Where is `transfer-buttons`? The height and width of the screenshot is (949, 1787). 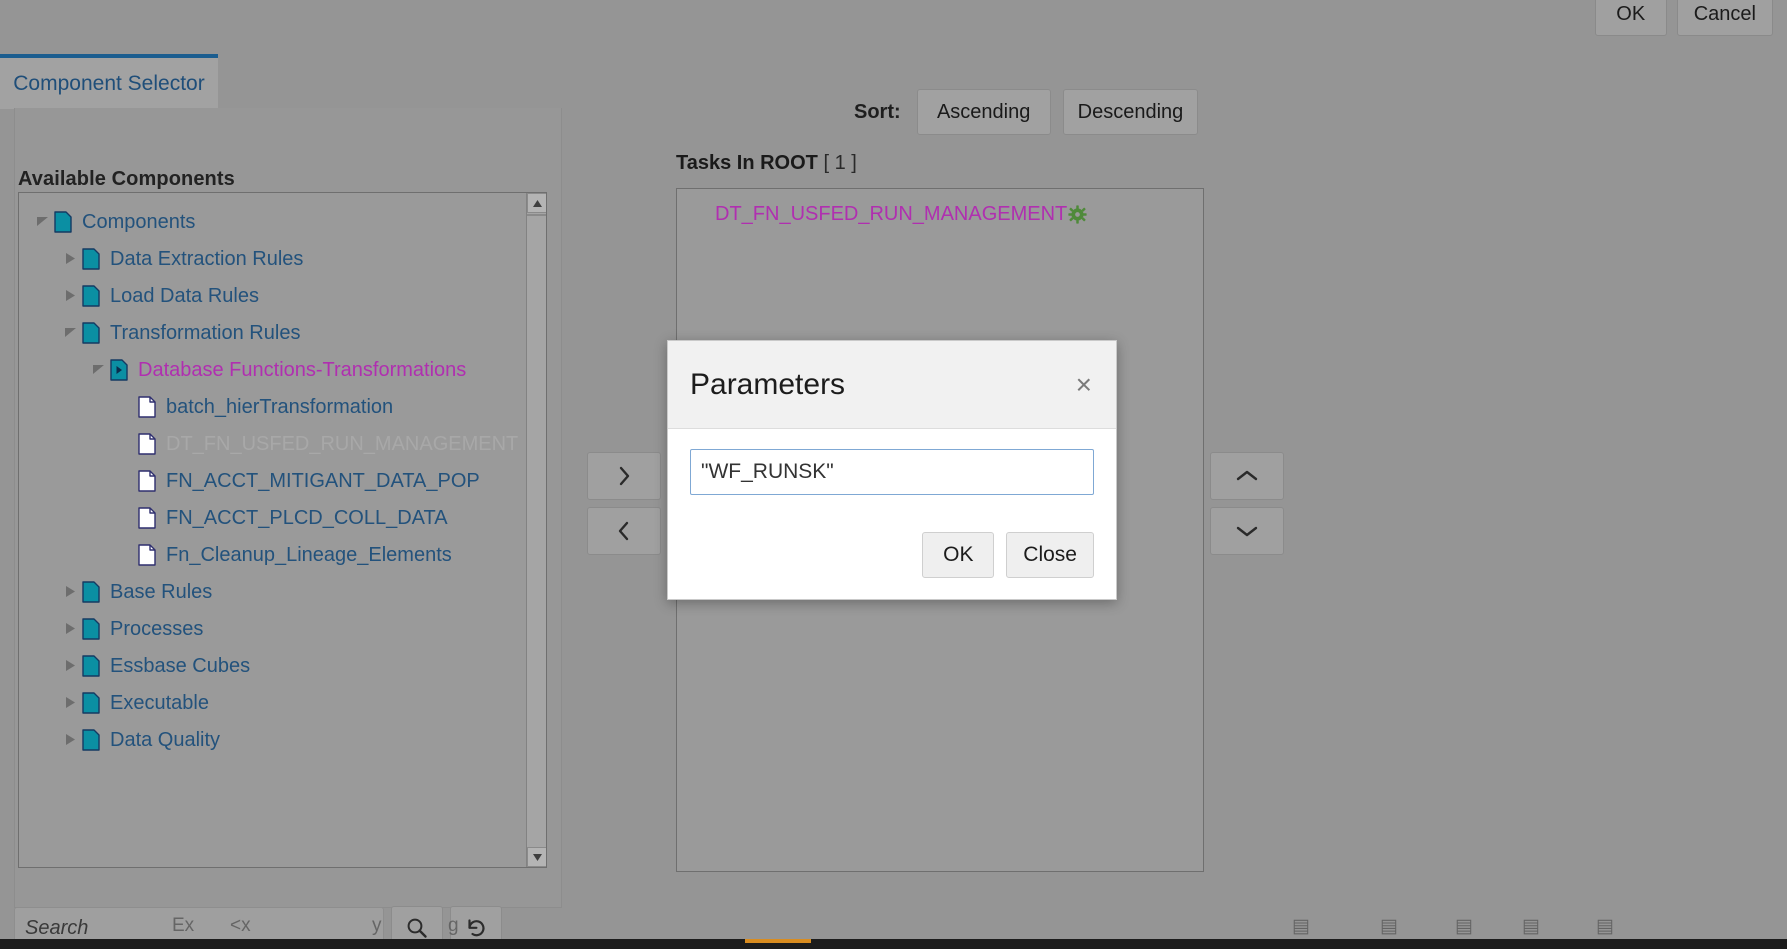 transfer-buttons is located at coordinates (624, 507).